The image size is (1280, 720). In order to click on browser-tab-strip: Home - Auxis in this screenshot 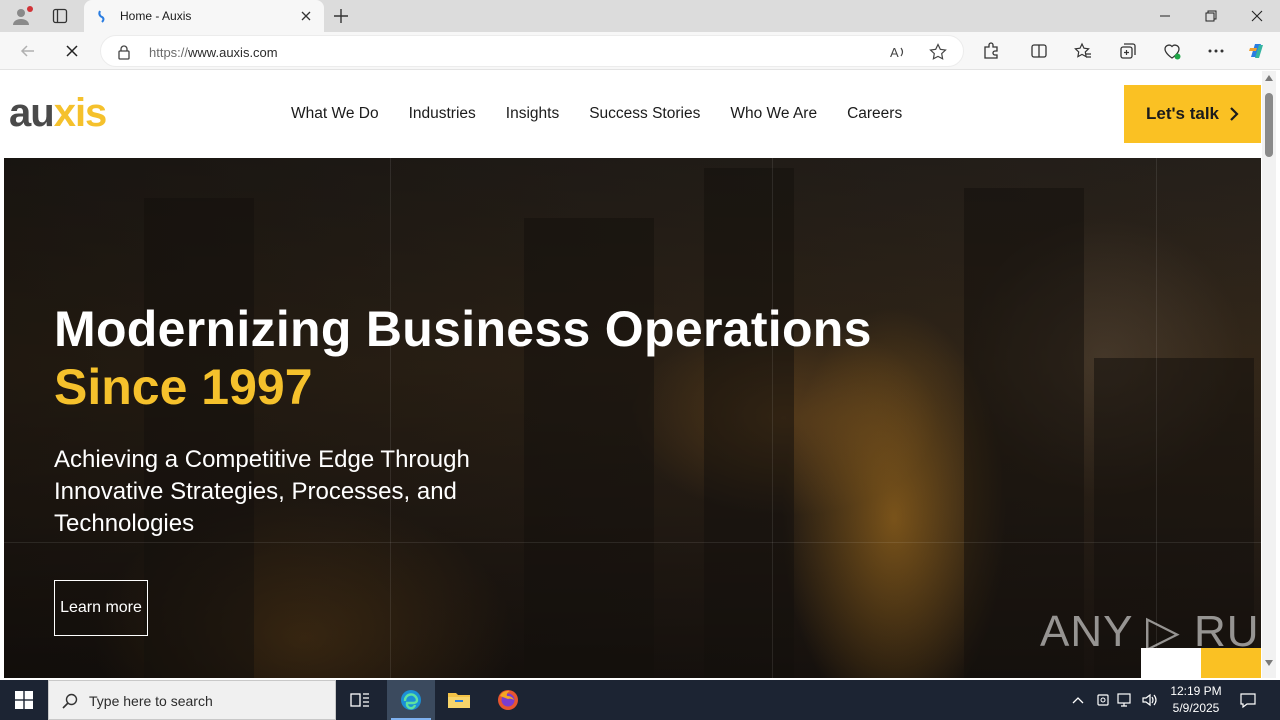, I will do `click(640, 16)`.